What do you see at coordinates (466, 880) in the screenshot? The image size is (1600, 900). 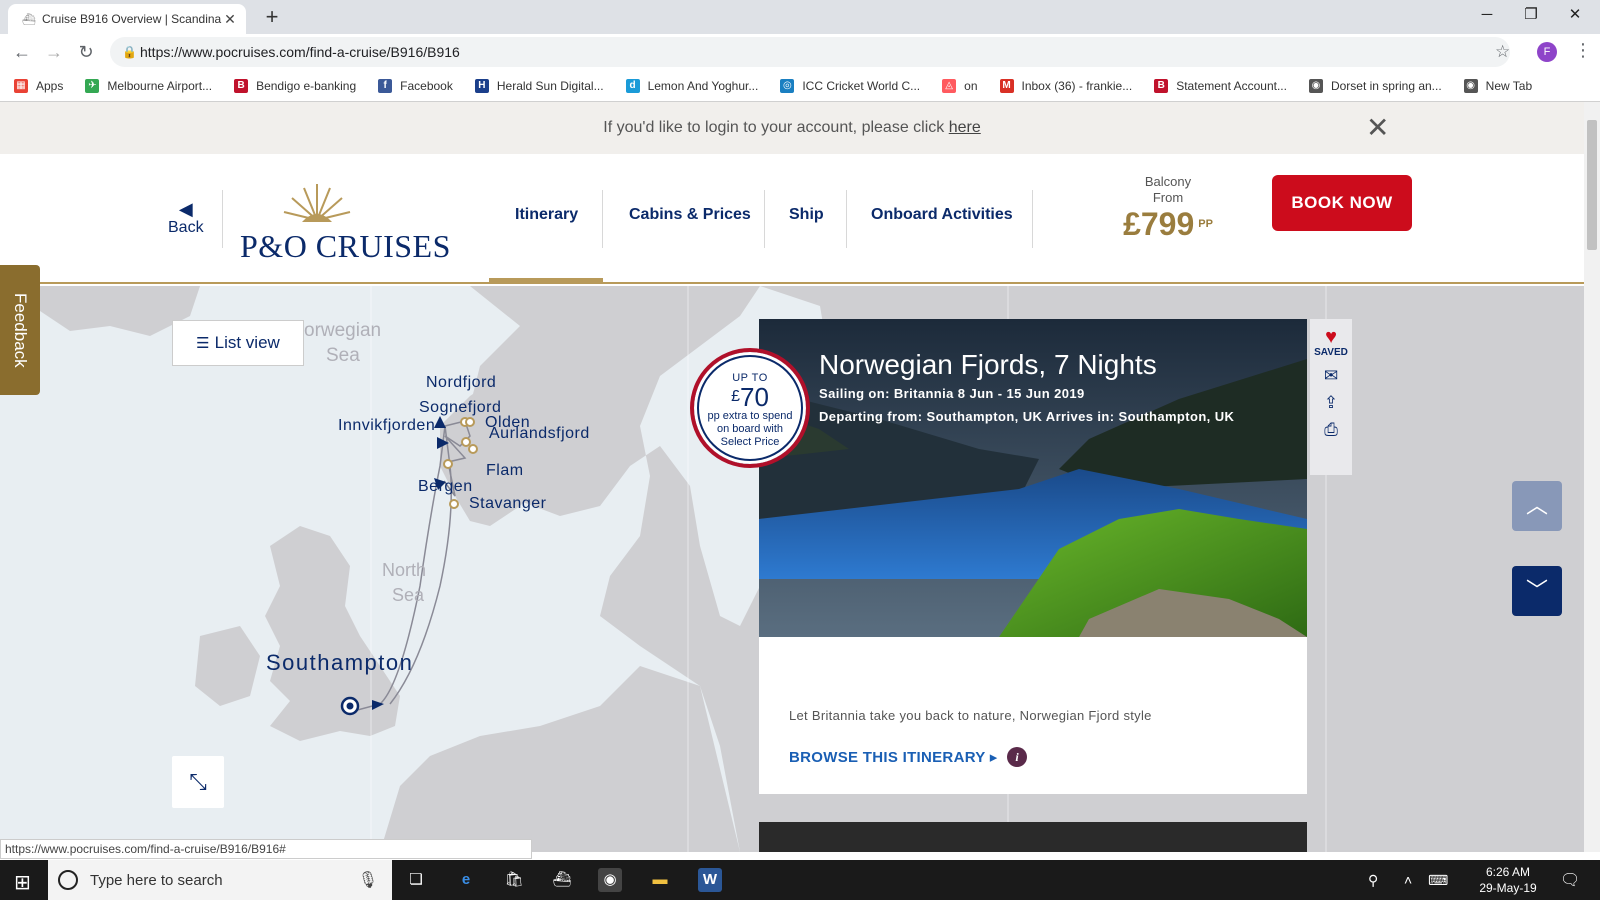 I see `edge-icon: e` at bounding box center [466, 880].